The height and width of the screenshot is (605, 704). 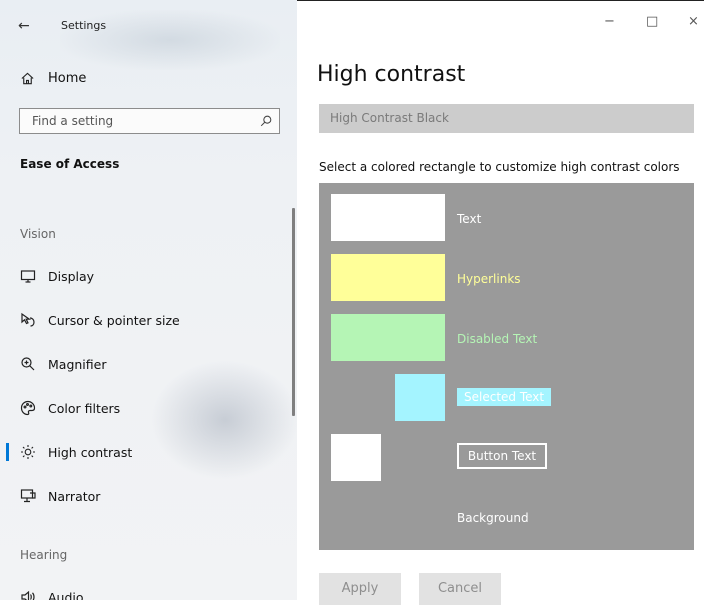 I want to click on sidebar-item-home: Home, so click(x=53, y=78).